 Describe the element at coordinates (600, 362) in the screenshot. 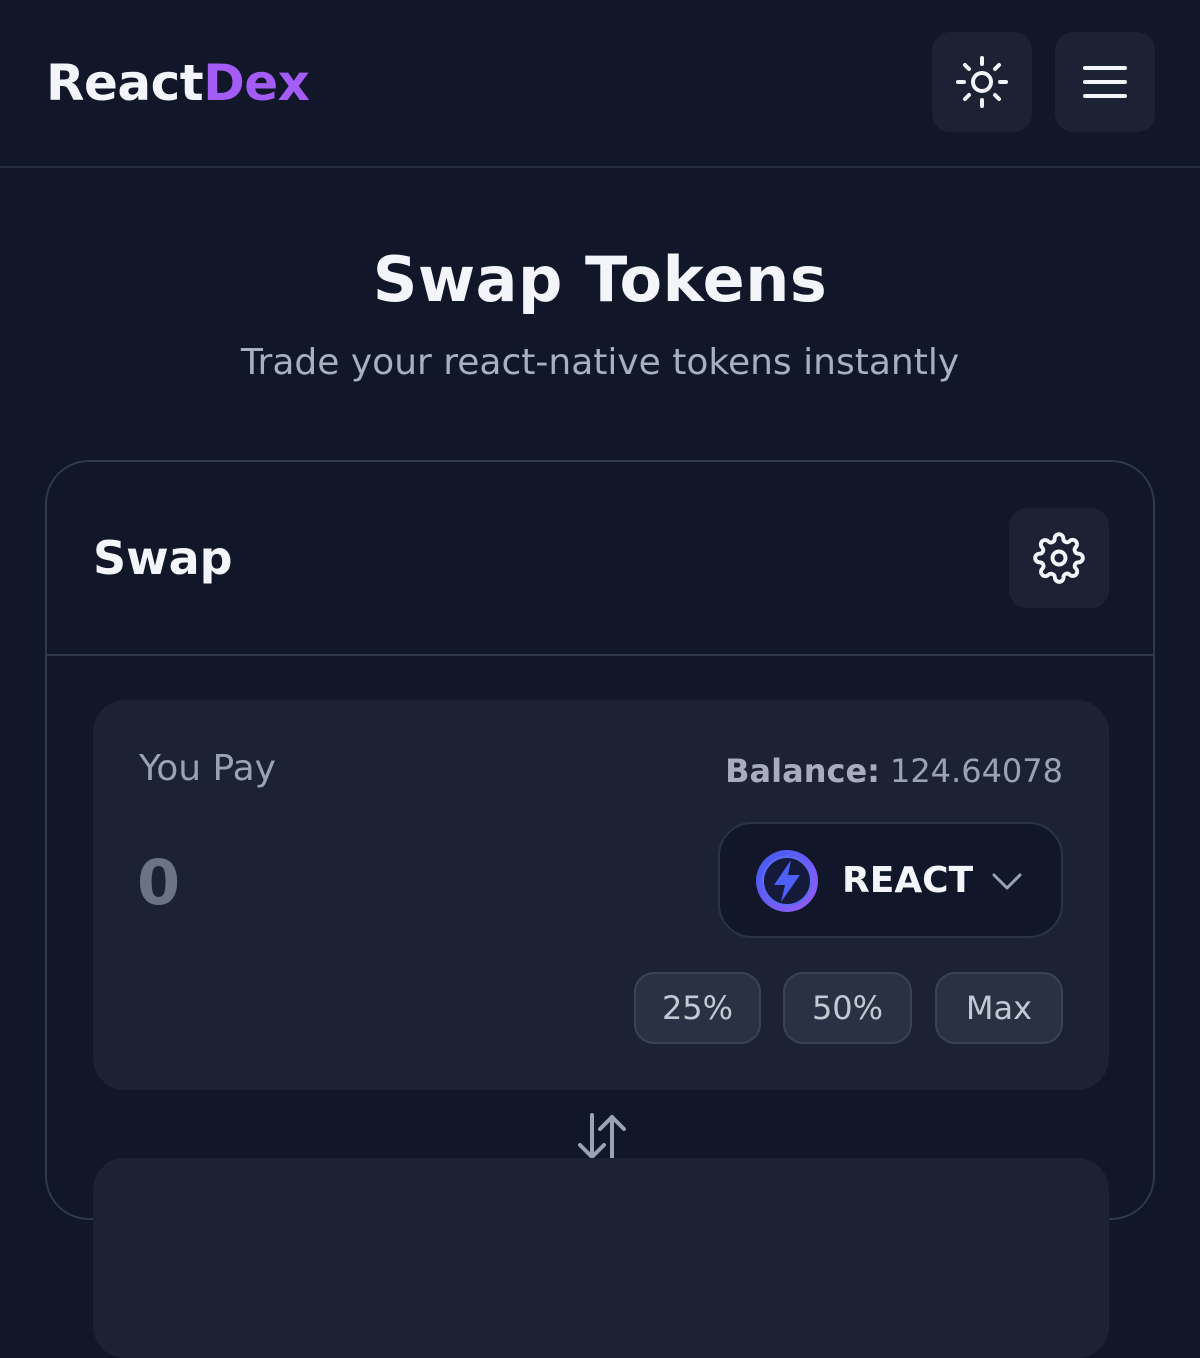

I see `page-subtitle: Trade your react-native tokens instantly` at that location.